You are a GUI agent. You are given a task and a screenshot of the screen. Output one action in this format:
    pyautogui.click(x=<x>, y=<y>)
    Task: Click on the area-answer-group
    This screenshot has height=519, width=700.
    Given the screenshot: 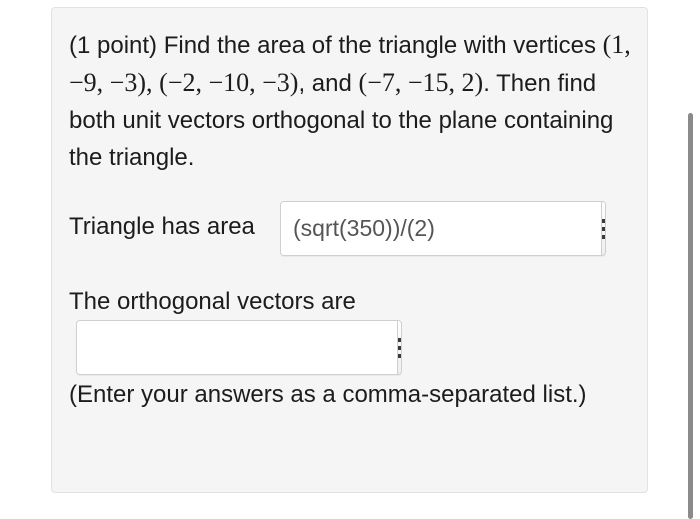 What is the action you would take?
    pyautogui.click(x=443, y=228)
    